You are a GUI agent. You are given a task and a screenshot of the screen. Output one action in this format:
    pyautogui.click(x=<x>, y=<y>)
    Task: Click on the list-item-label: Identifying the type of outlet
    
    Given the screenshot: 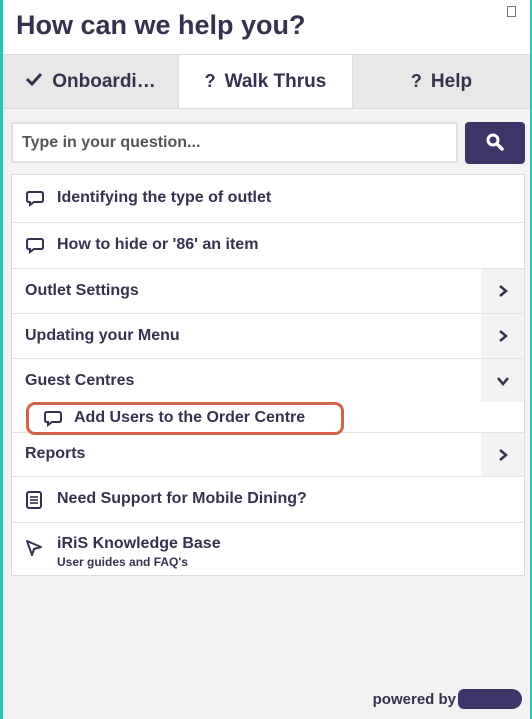 What is the action you would take?
    pyautogui.click(x=164, y=197)
    